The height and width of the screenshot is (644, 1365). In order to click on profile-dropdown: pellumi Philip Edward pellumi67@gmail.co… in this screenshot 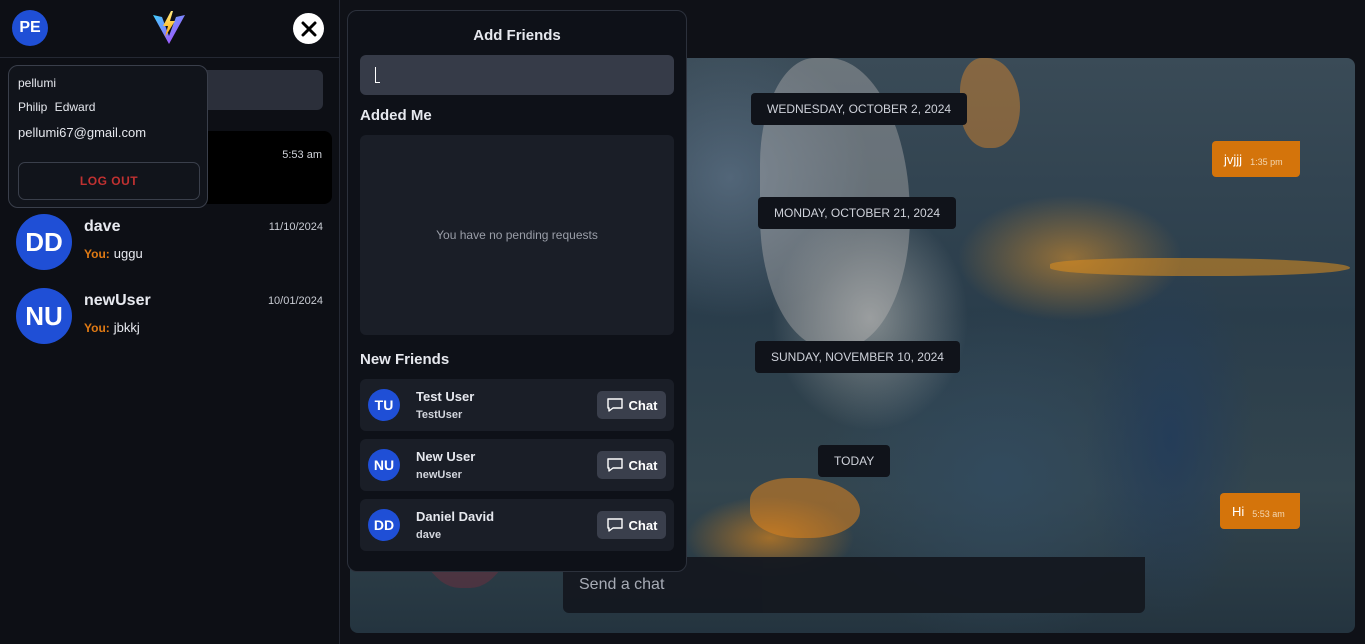, I will do `click(108, 136)`.